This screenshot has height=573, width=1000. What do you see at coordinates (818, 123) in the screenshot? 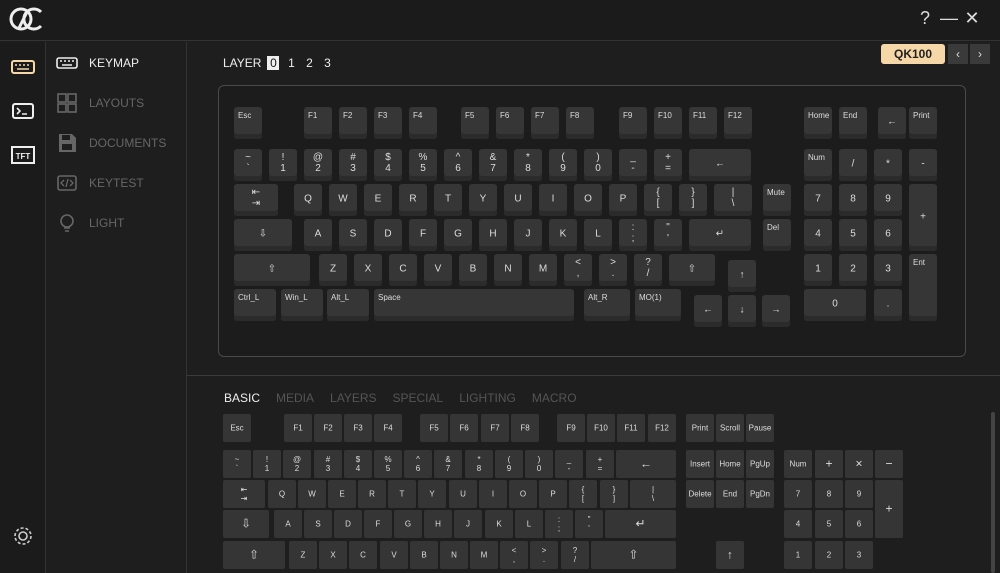
I see `keymap-key: Home` at bounding box center [818, 123].